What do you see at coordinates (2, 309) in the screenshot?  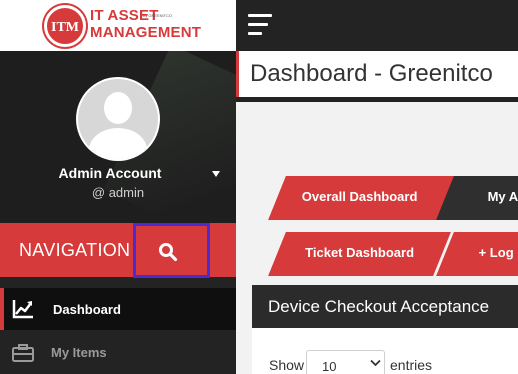 I see `active-indicator` at bounding box center [2, 309].